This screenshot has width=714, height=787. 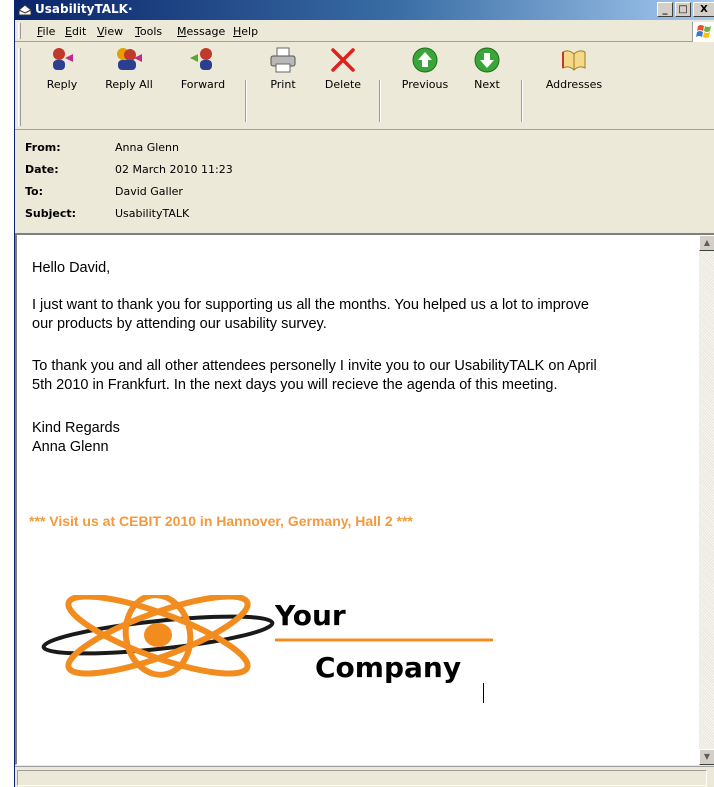 I want to click on toolbar-grip, so click(x=19, y=87).